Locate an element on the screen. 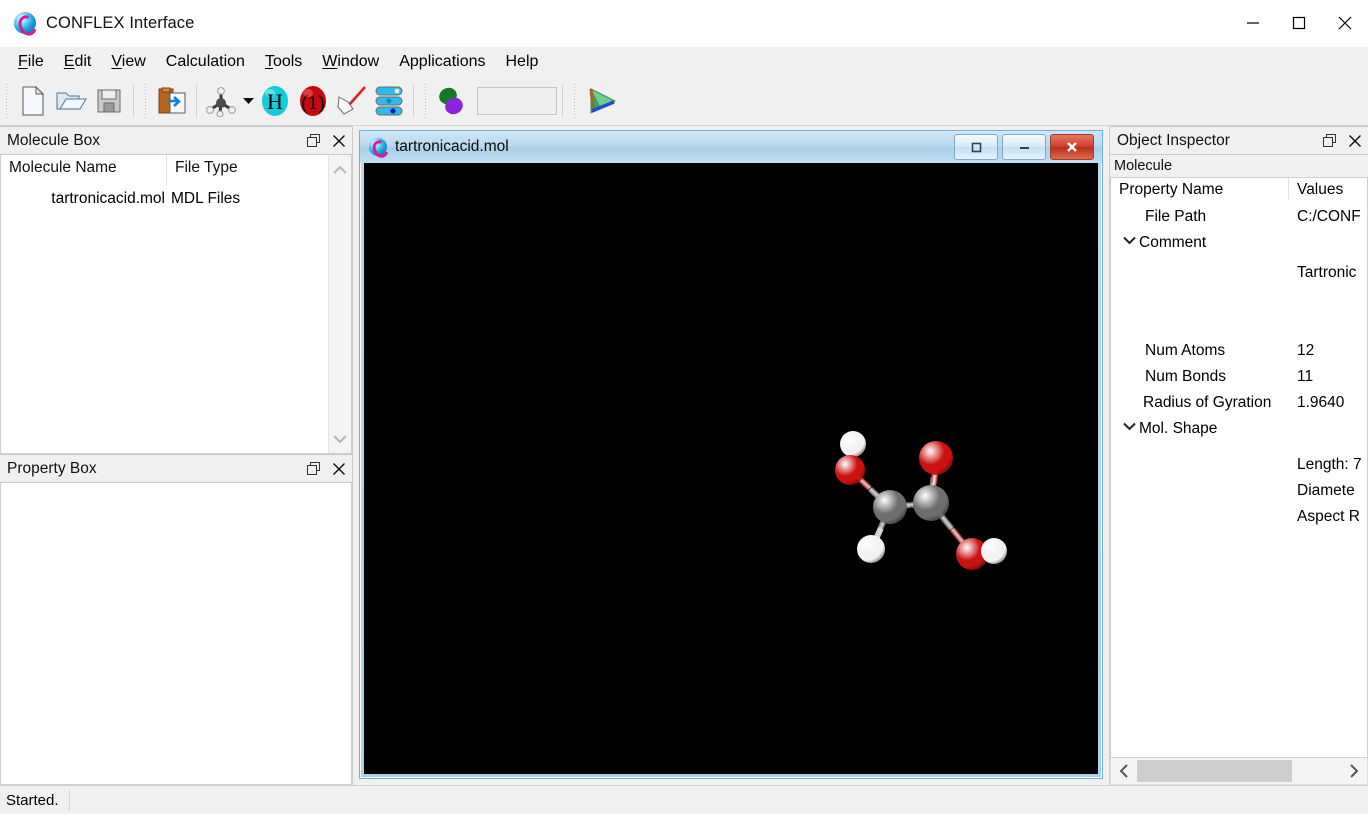  property-name: File Path is located at coordinates (1176, 216).